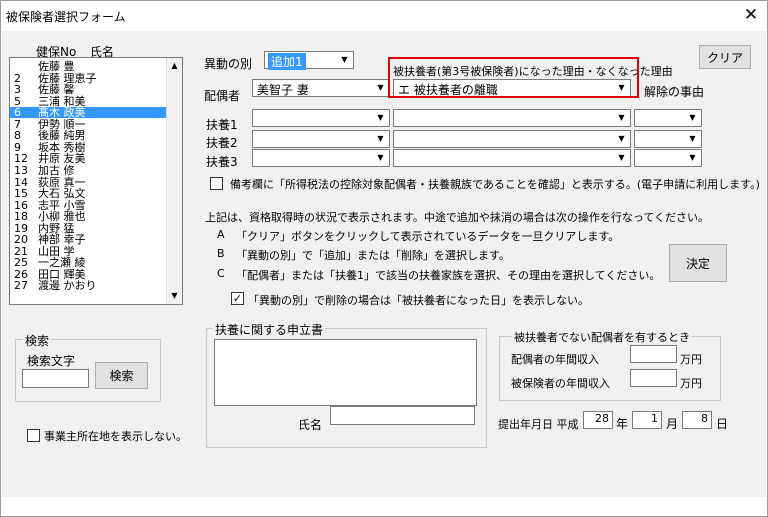 The height and width of the screenshot is (517, 768). What do you see at coordinates (691, 359) in the screenshot?
I see `spouse-income-unit: 万円` at bounding box center [691, 359].